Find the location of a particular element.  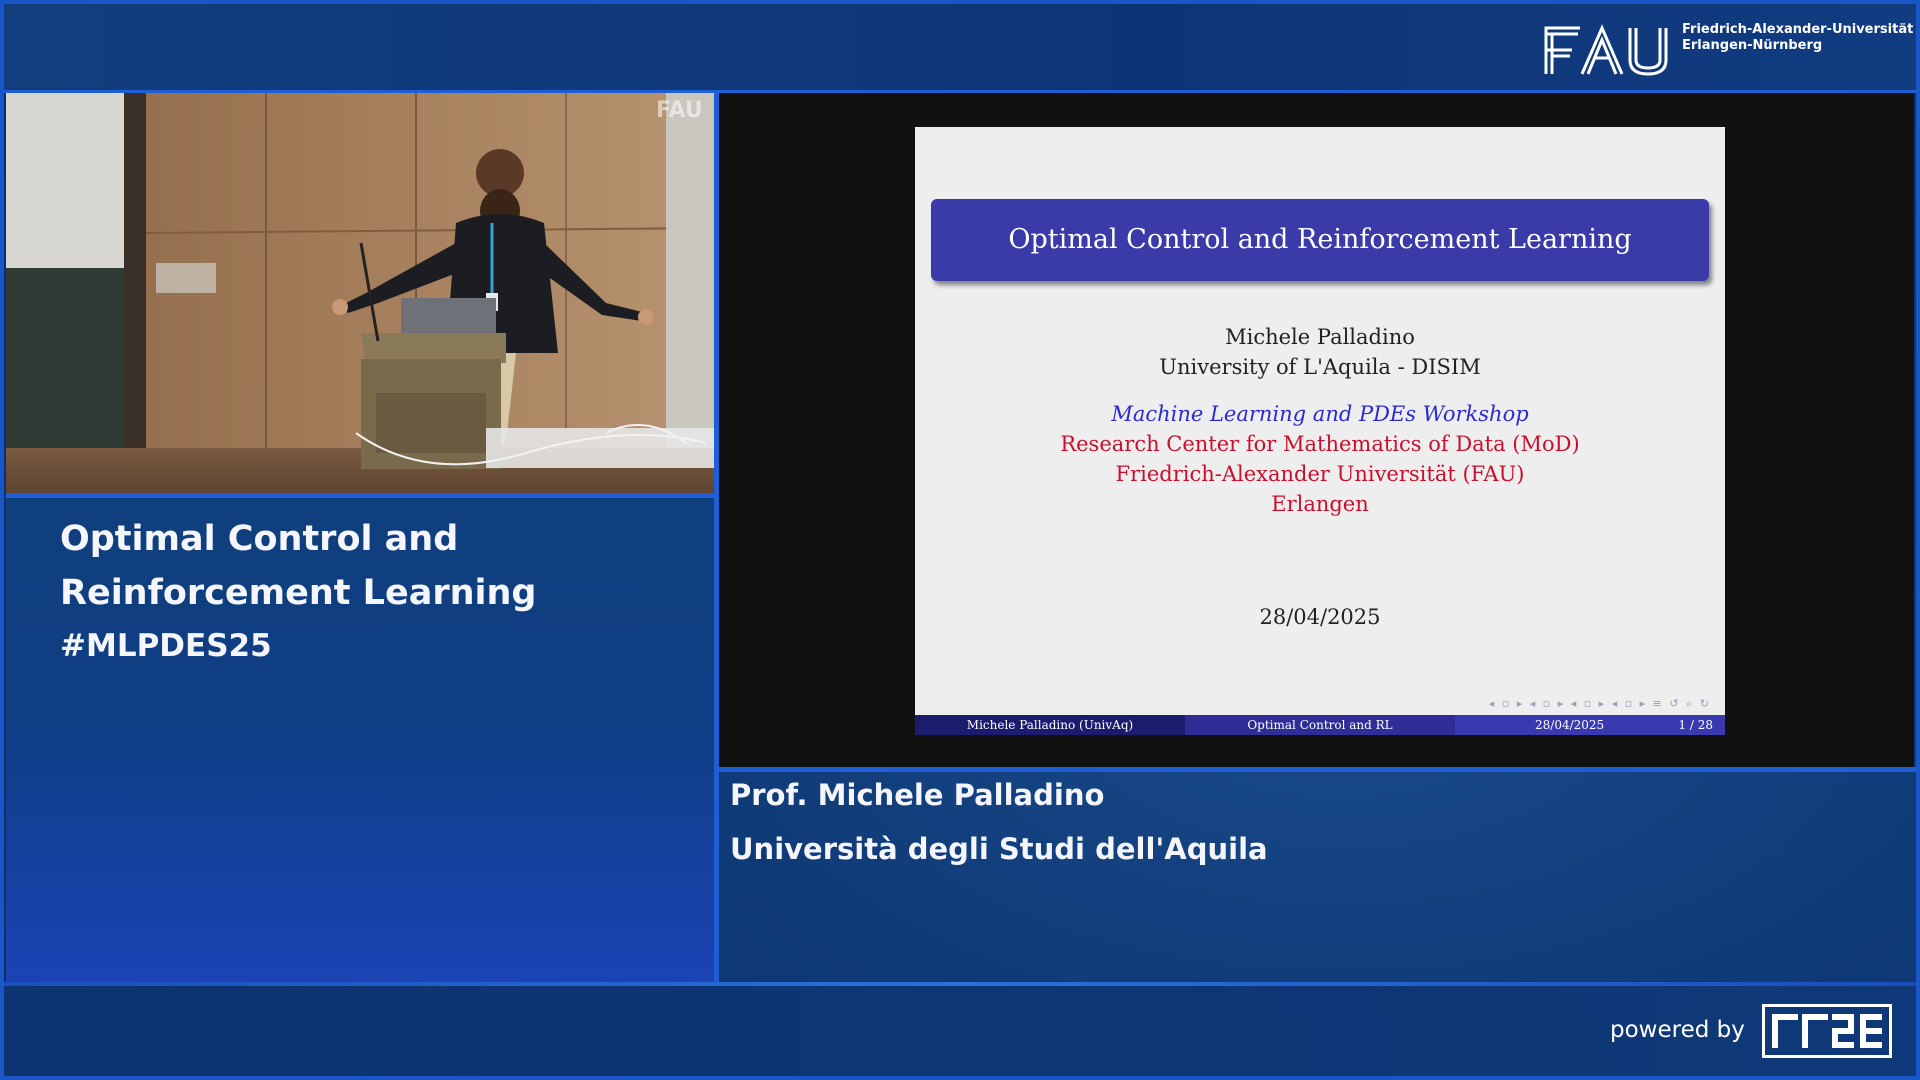

camera-watermark: FAU is located at coordinates (679, 110).